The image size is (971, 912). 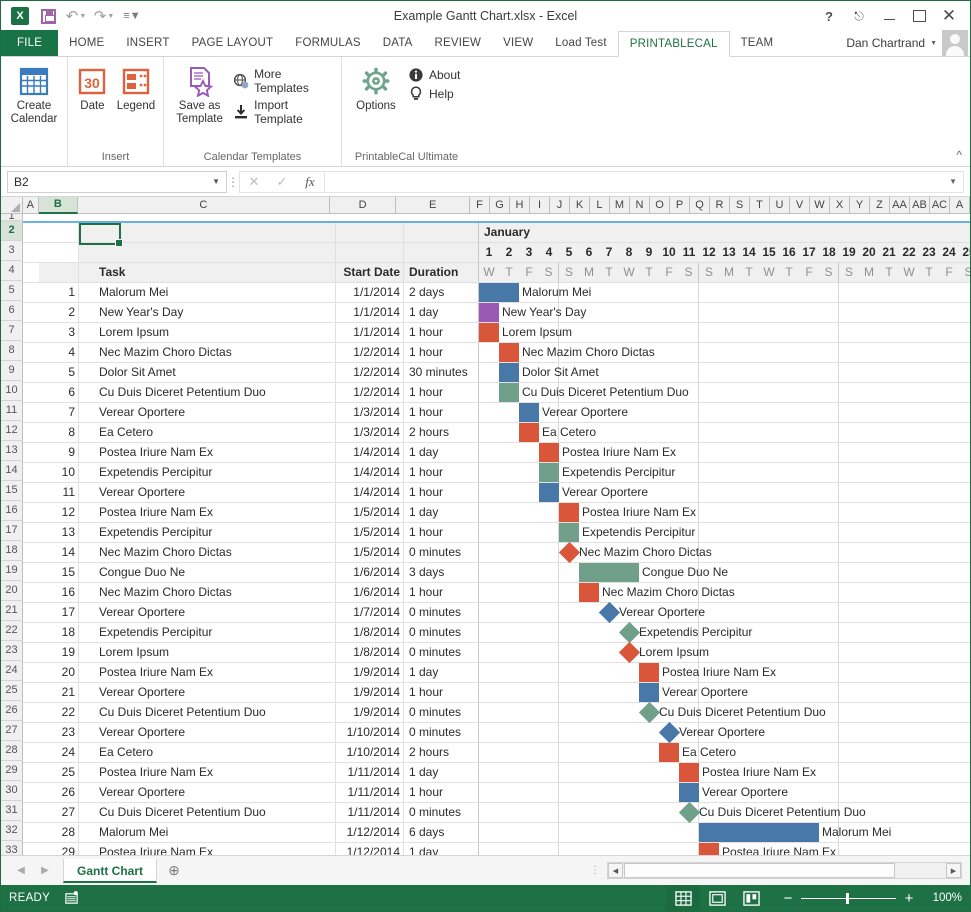 I want to click on cell-A23, so click(x=31, y=653).